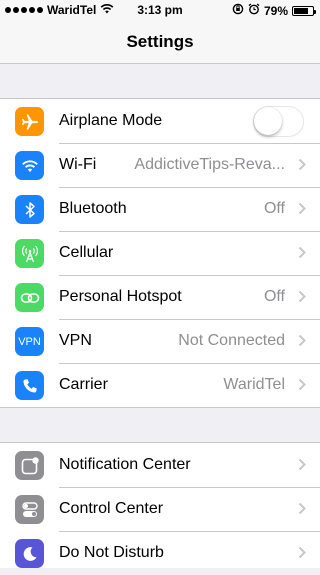 The height and width of the screenshot is (575, 320). What do you see at coordinates (29, 209) in the screenshot?
I see `bluetooth-icon` at bounding box center [29, 209].